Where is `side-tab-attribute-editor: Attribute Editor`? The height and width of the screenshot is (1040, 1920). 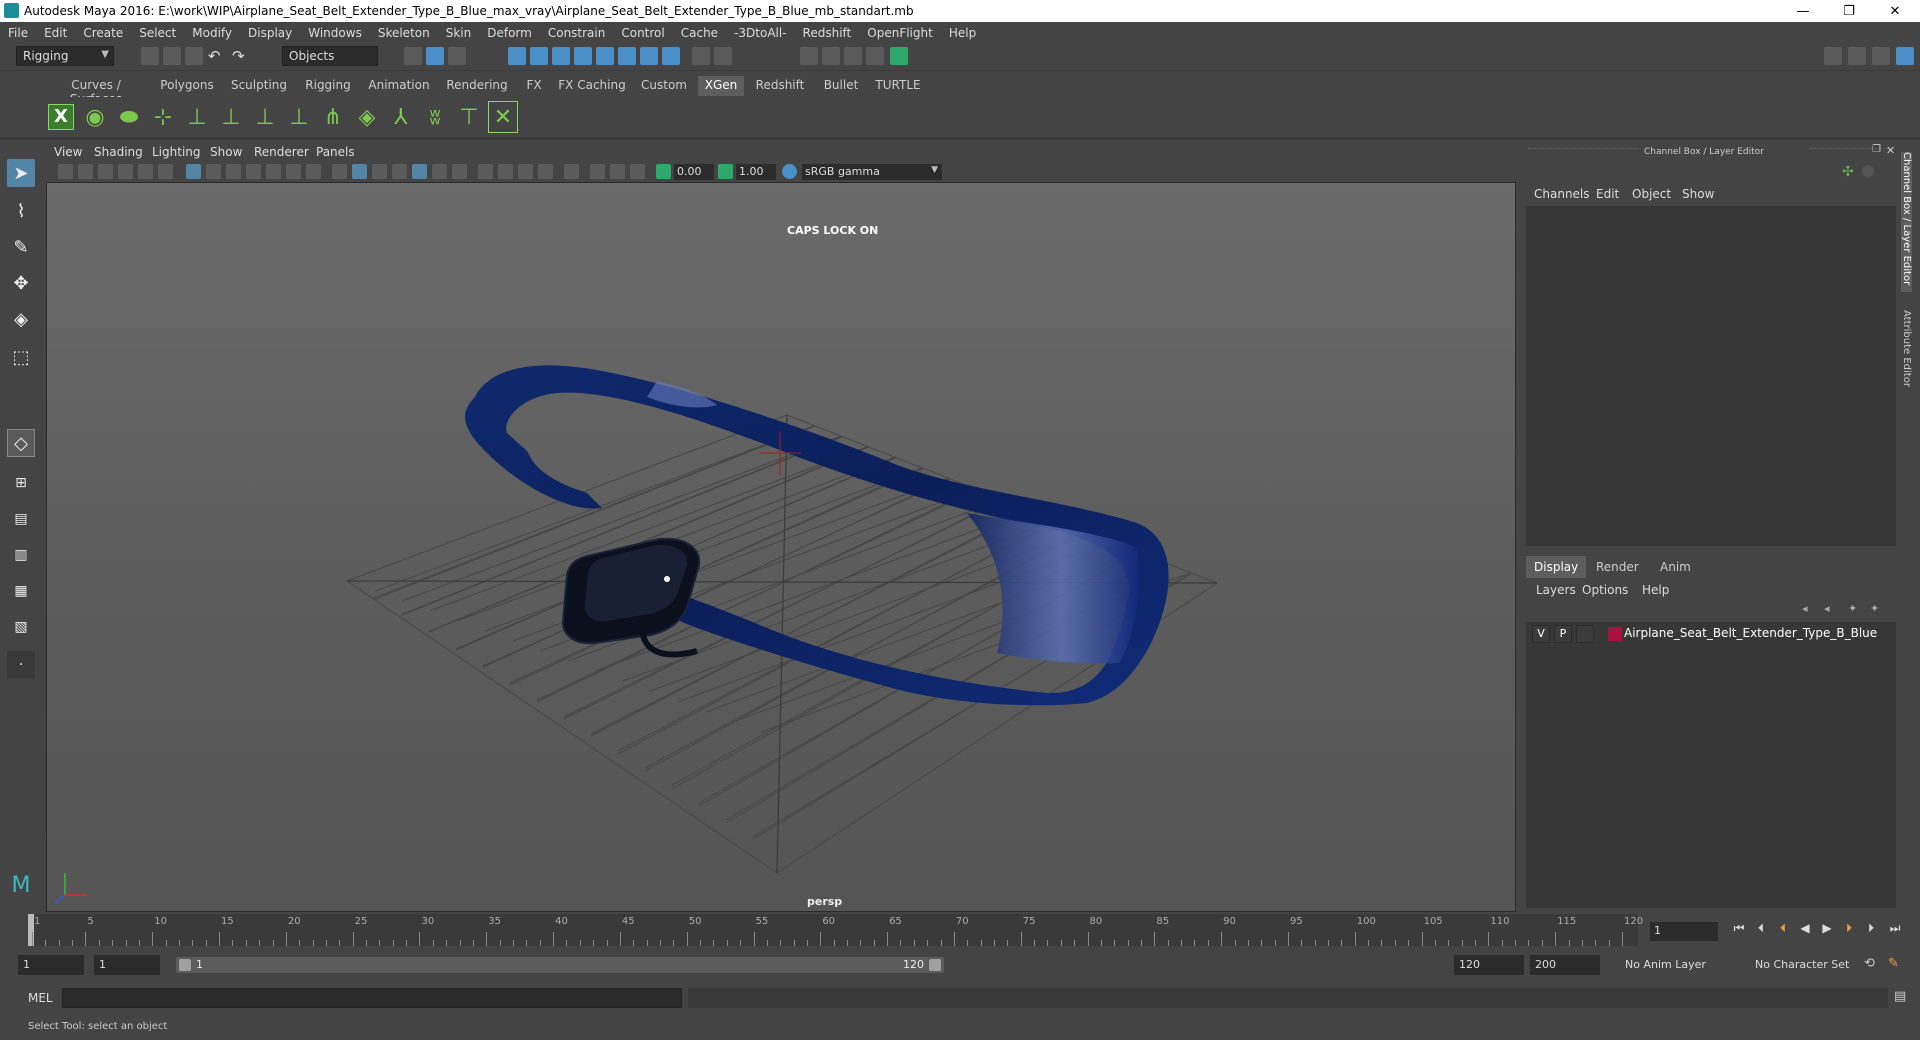
side-tab-attribute-editor: Attribute Editor is located at coordinates (1906, 355).